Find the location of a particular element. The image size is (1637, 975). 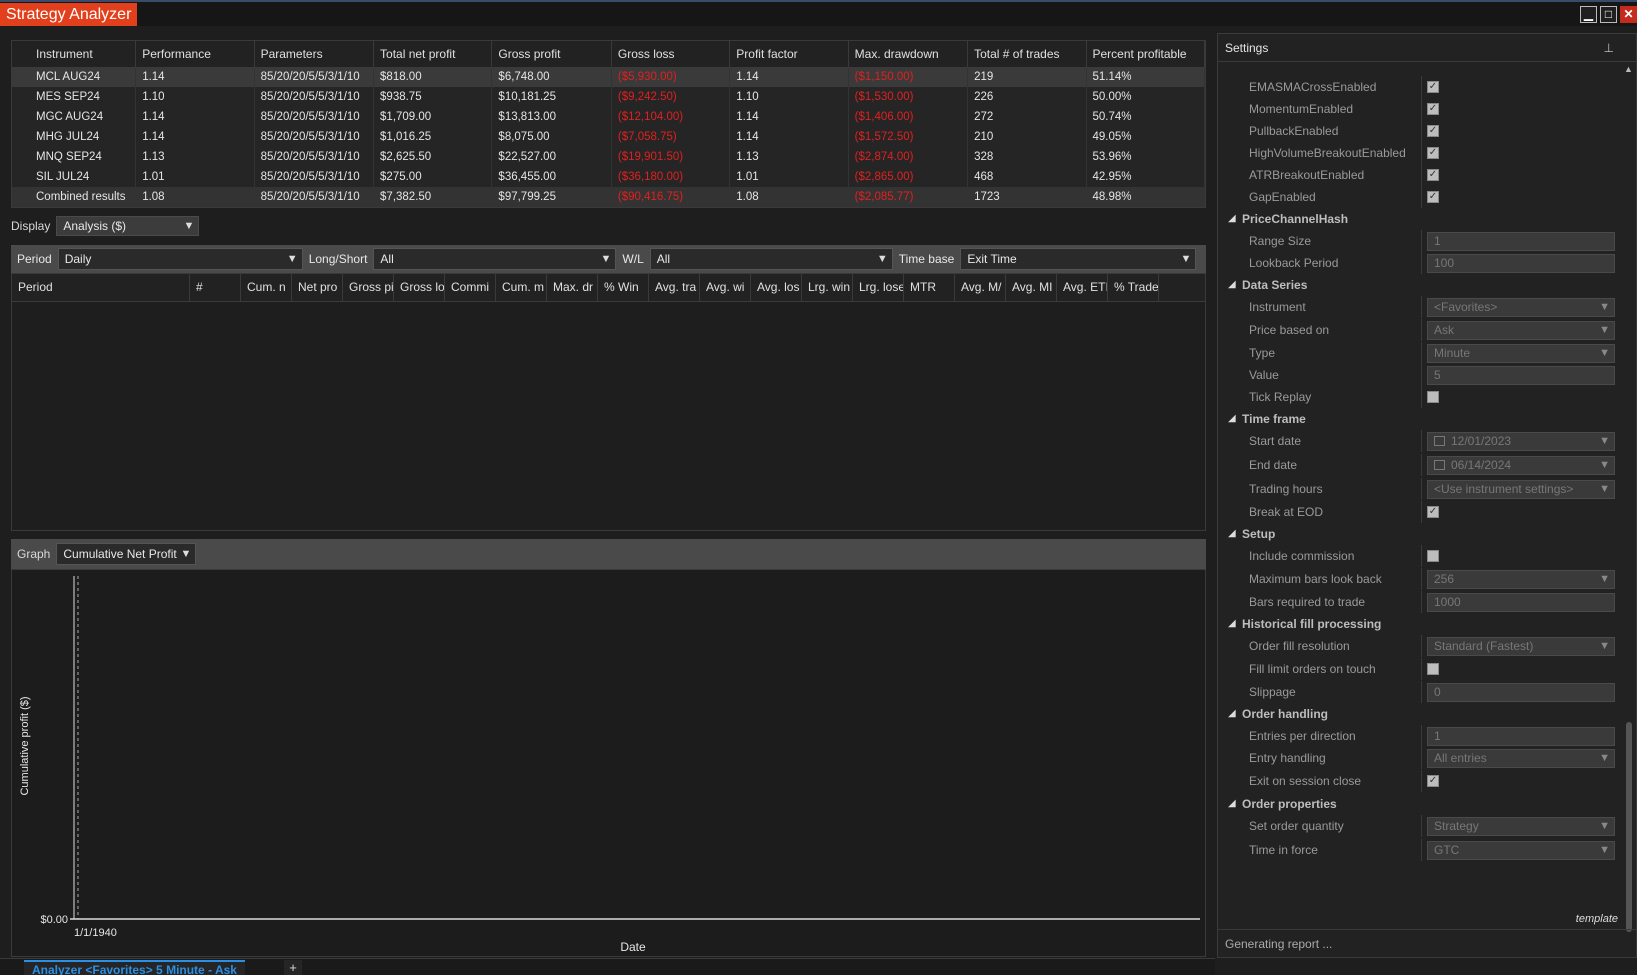

period-column-header: Avg. wi is located at coordinates (725, 287).